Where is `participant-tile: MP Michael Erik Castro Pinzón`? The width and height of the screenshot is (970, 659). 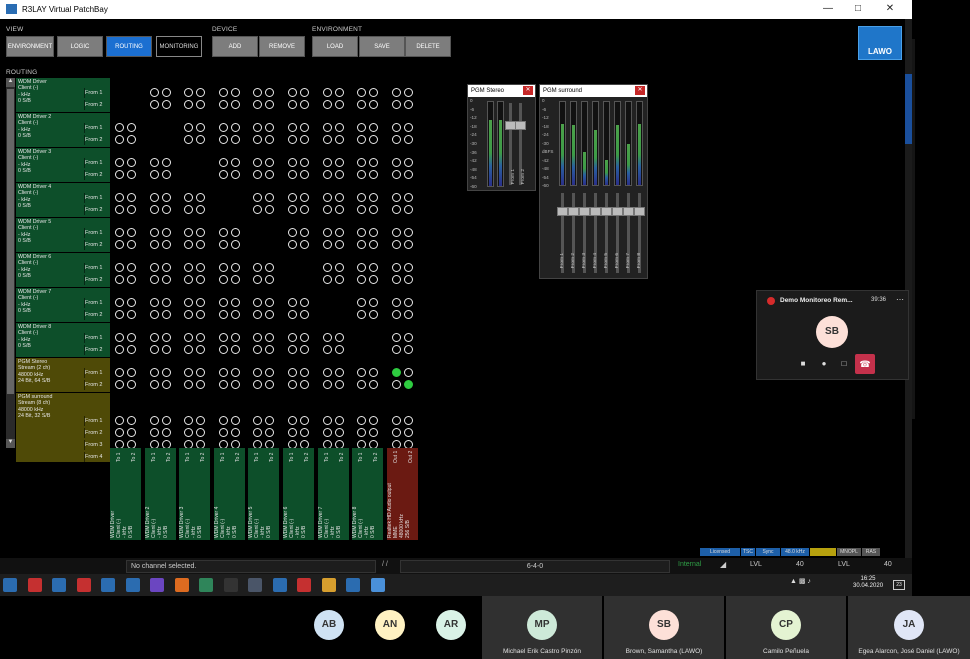 participant-tile: MP Michael Erik Castro Pinzón is located at coordinates (542, 627).